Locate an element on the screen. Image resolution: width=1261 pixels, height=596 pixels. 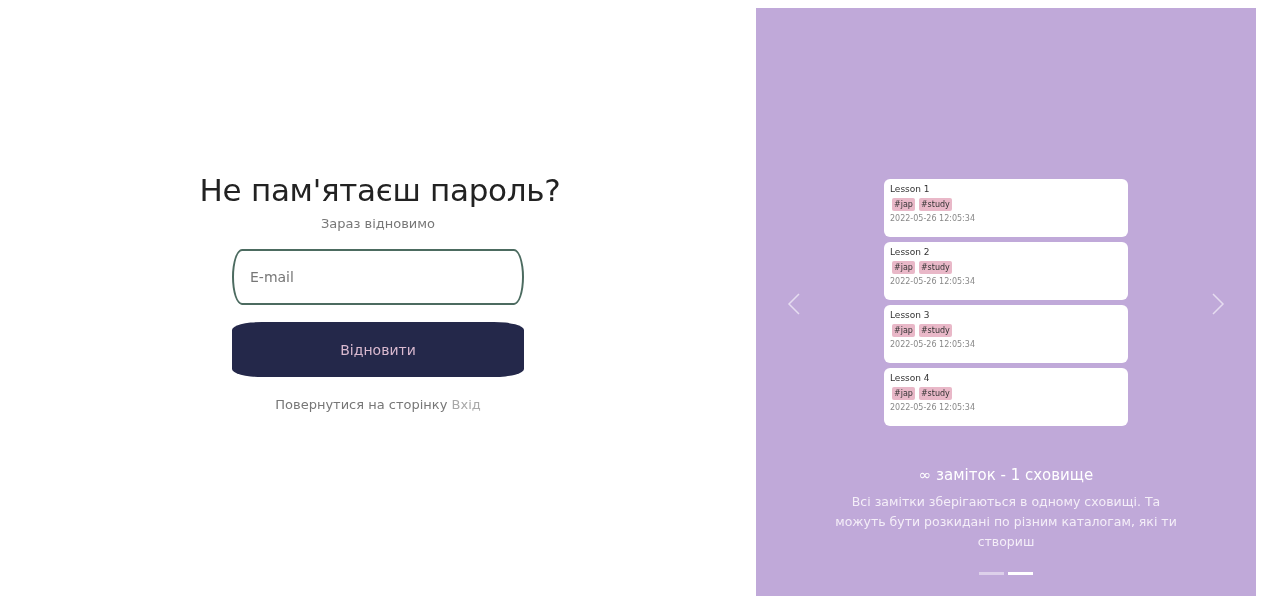
note-title: Lesson 3 is located at coordinates (910, 315).